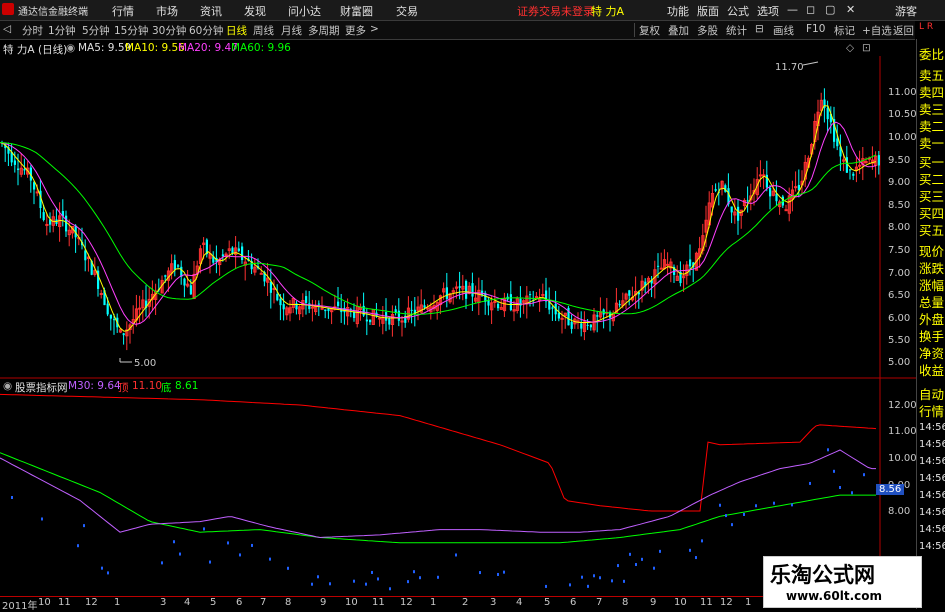  What do you see at coordinates (708, 11) in the screenshot?
I see `menu-layout: 版面` at bounding box center [708, 11].